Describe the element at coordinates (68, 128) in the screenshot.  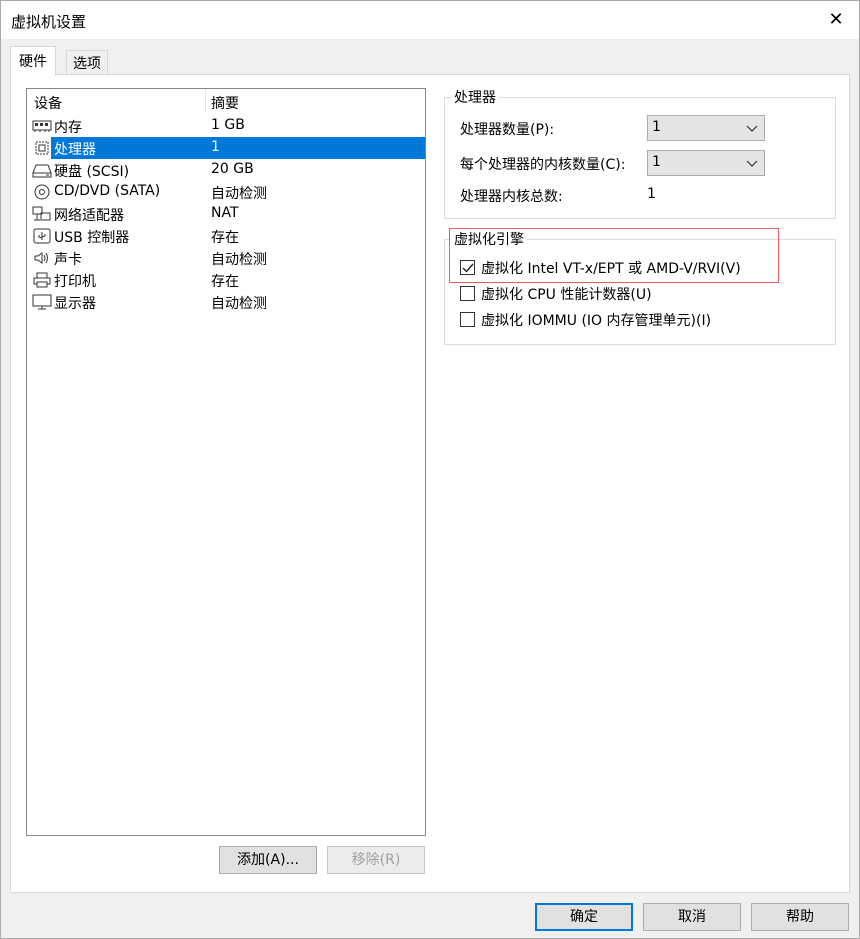
I see `device-name: 内存` at that location.